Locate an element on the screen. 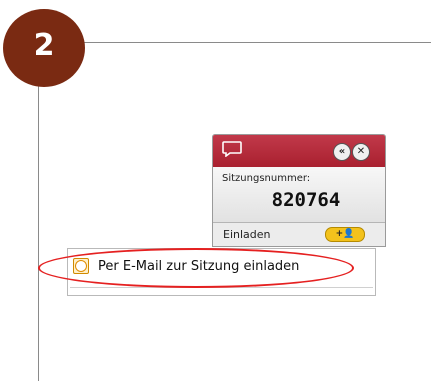 Image resolution: width=431 pixels, height=381 pixels. session-section: Sitzungsnummer: 820764 is located at coordinates (299, 195).